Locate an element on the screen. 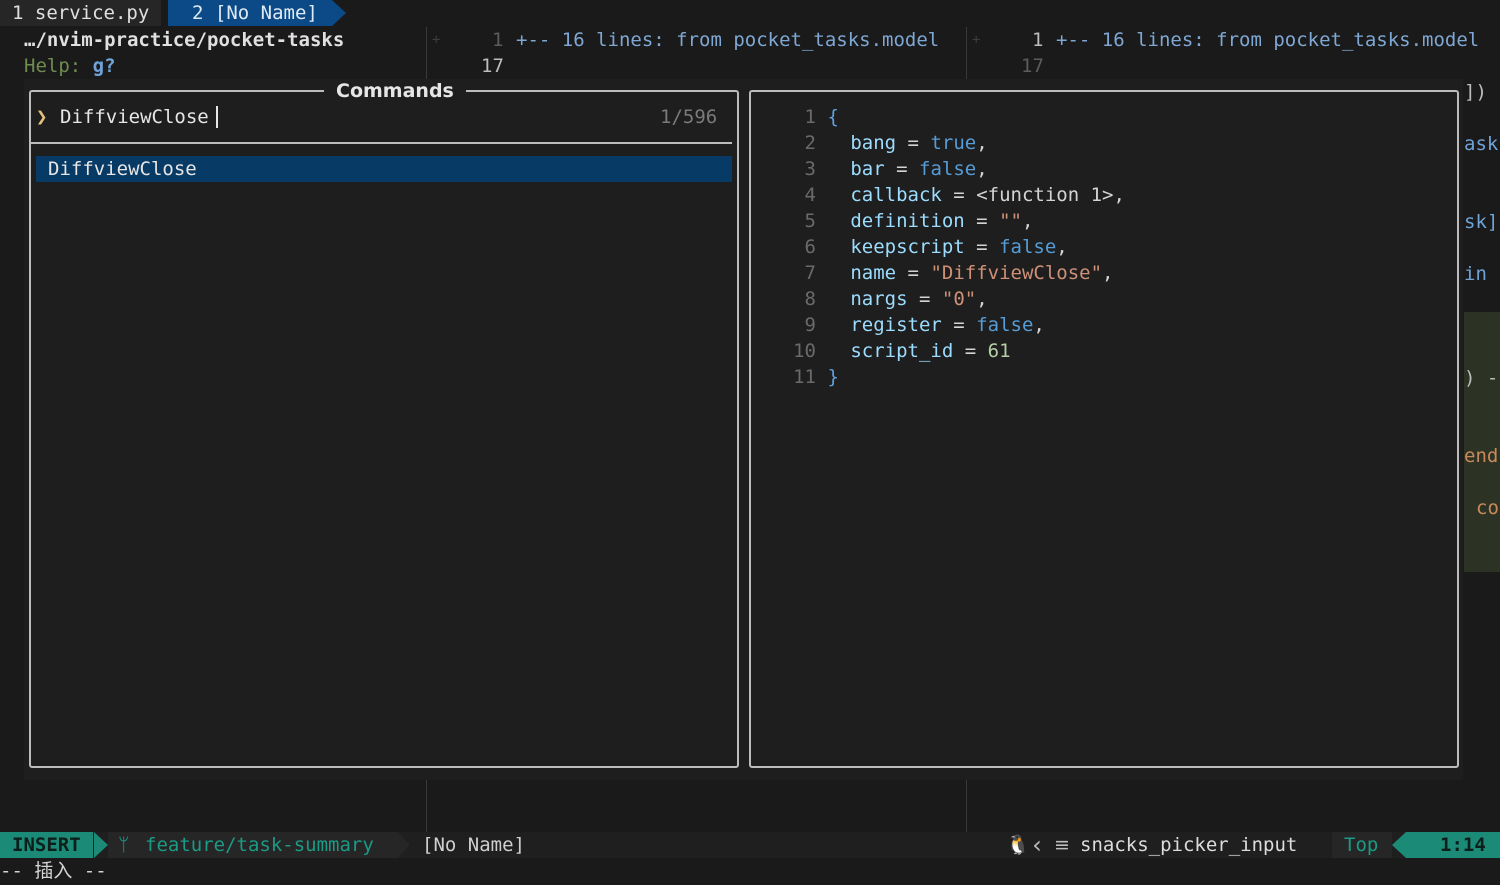 The image size is (1500, 885). preview-line: 6 keepscript = false, is located at coordinates (950, 247).